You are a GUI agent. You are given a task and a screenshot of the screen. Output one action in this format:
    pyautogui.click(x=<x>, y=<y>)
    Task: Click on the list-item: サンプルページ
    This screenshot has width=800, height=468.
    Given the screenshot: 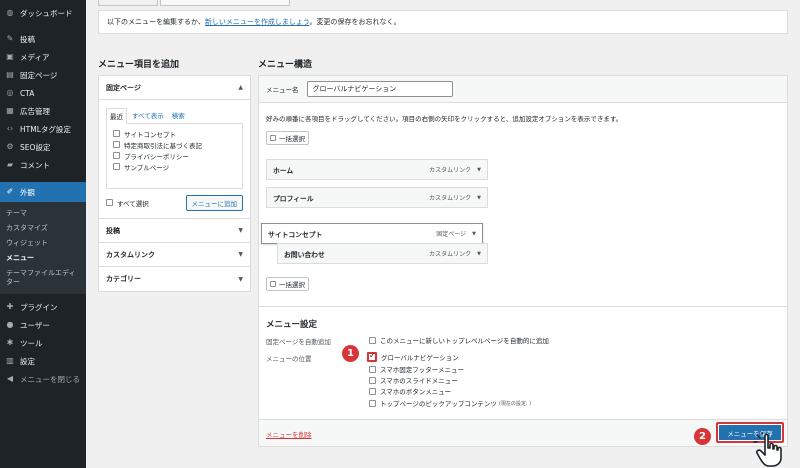 What is the action you would take?
    pyautogui.click(x=174, y=166)
    